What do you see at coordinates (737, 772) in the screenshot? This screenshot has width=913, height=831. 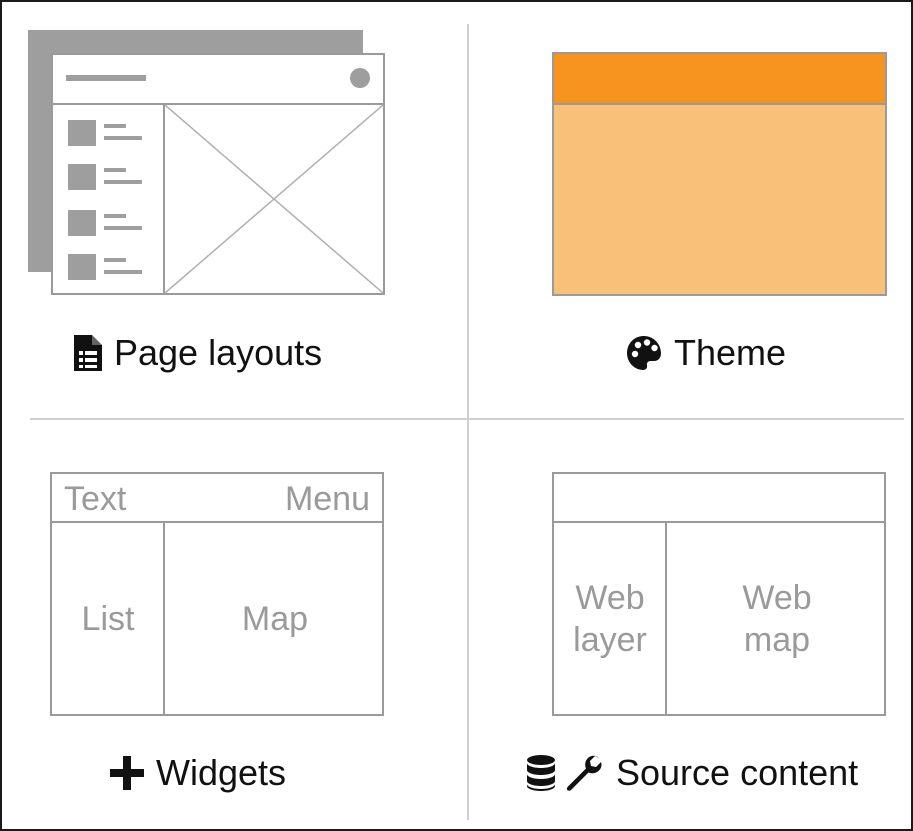 I see `source-content-label: Source content` at bounding box center [737, 772].